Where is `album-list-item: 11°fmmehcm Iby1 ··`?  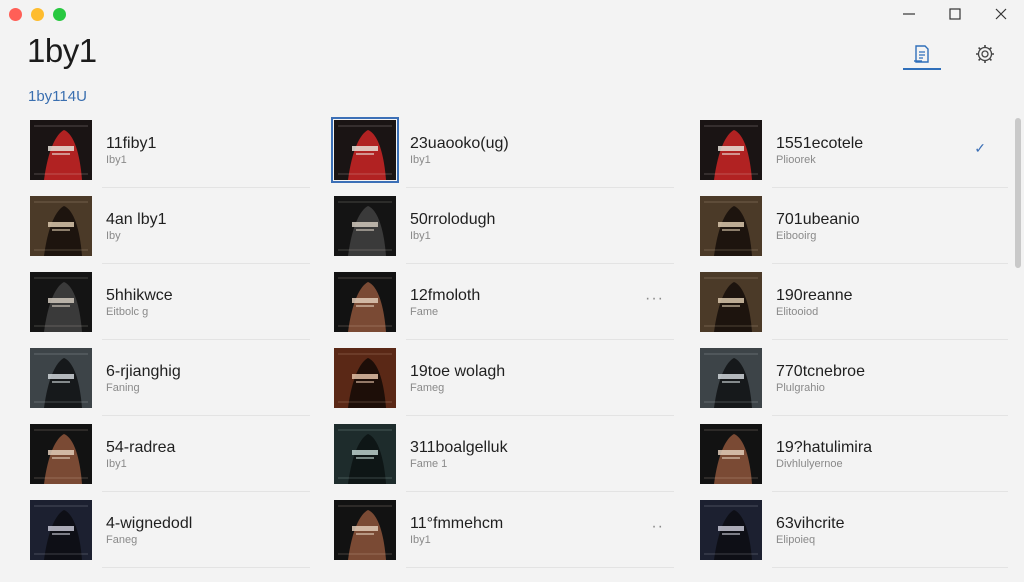 album-list-item: 11°fmmehcm Iby1 ·· is located at coordinates (498, 530).